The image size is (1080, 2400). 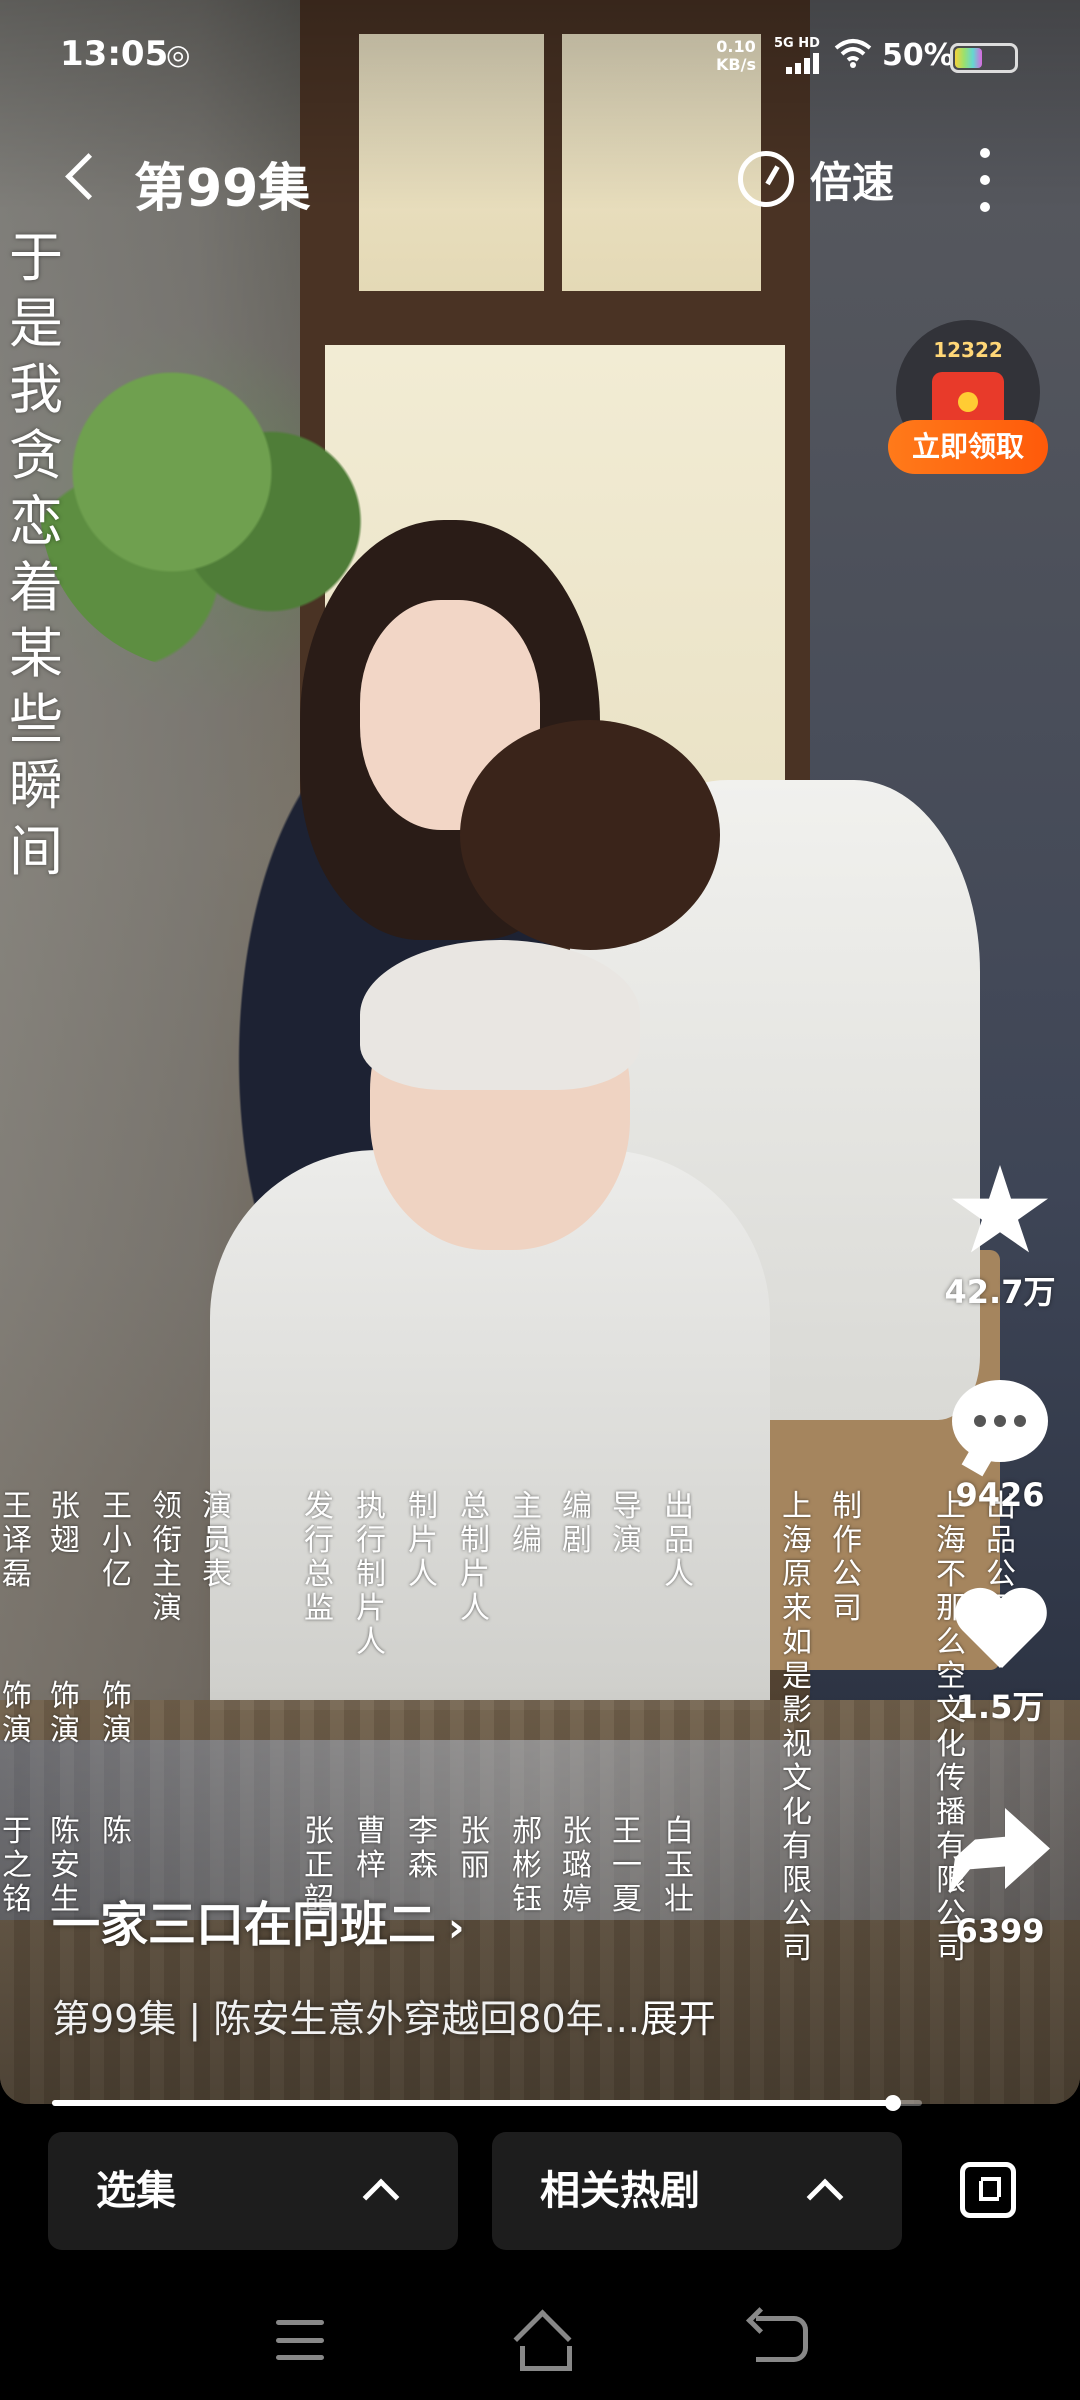 What do you see at coordinates (36, 554) in the screenshot?
I see `subtitle-lyric: 于是我贪恋着某些瞬间` at bounding box center [36, 554].